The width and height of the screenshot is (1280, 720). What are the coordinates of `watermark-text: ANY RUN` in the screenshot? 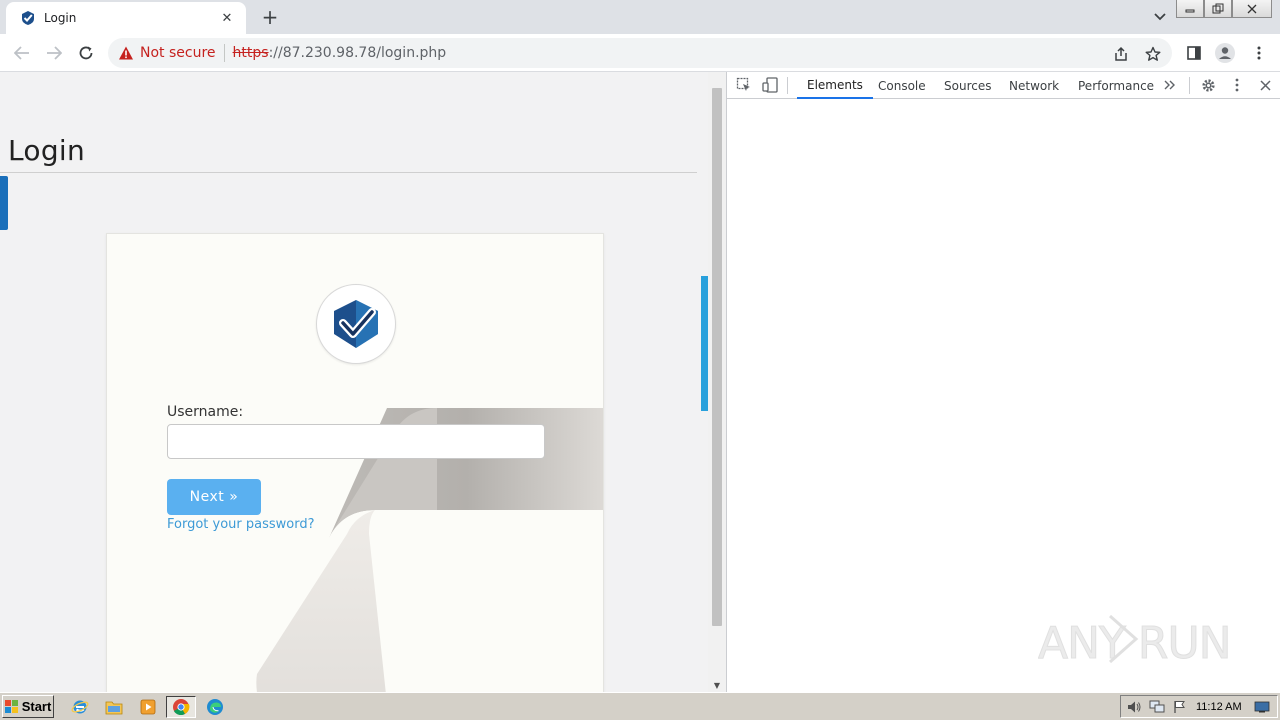 It's located at (1134, 643).